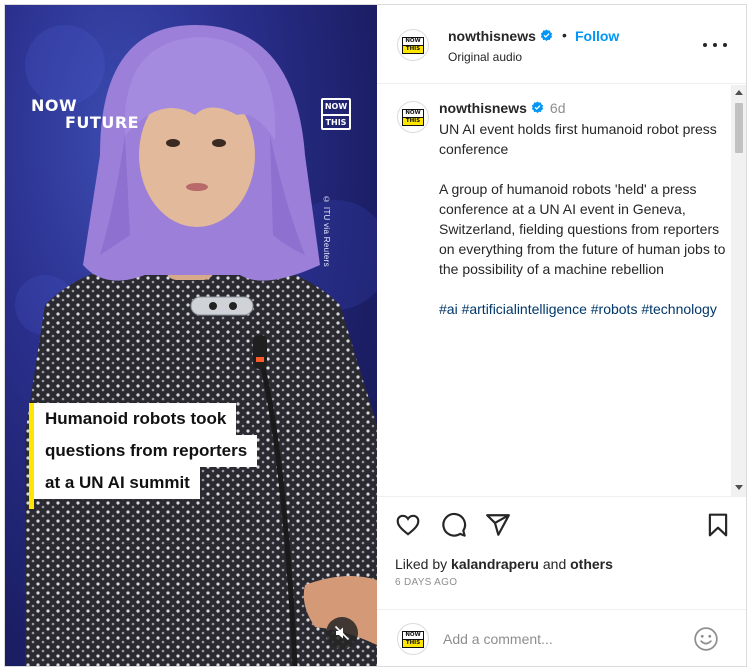 The width and height of the screenshot is (752, 671). I want to click on more-options-icon, so click(715, 45).